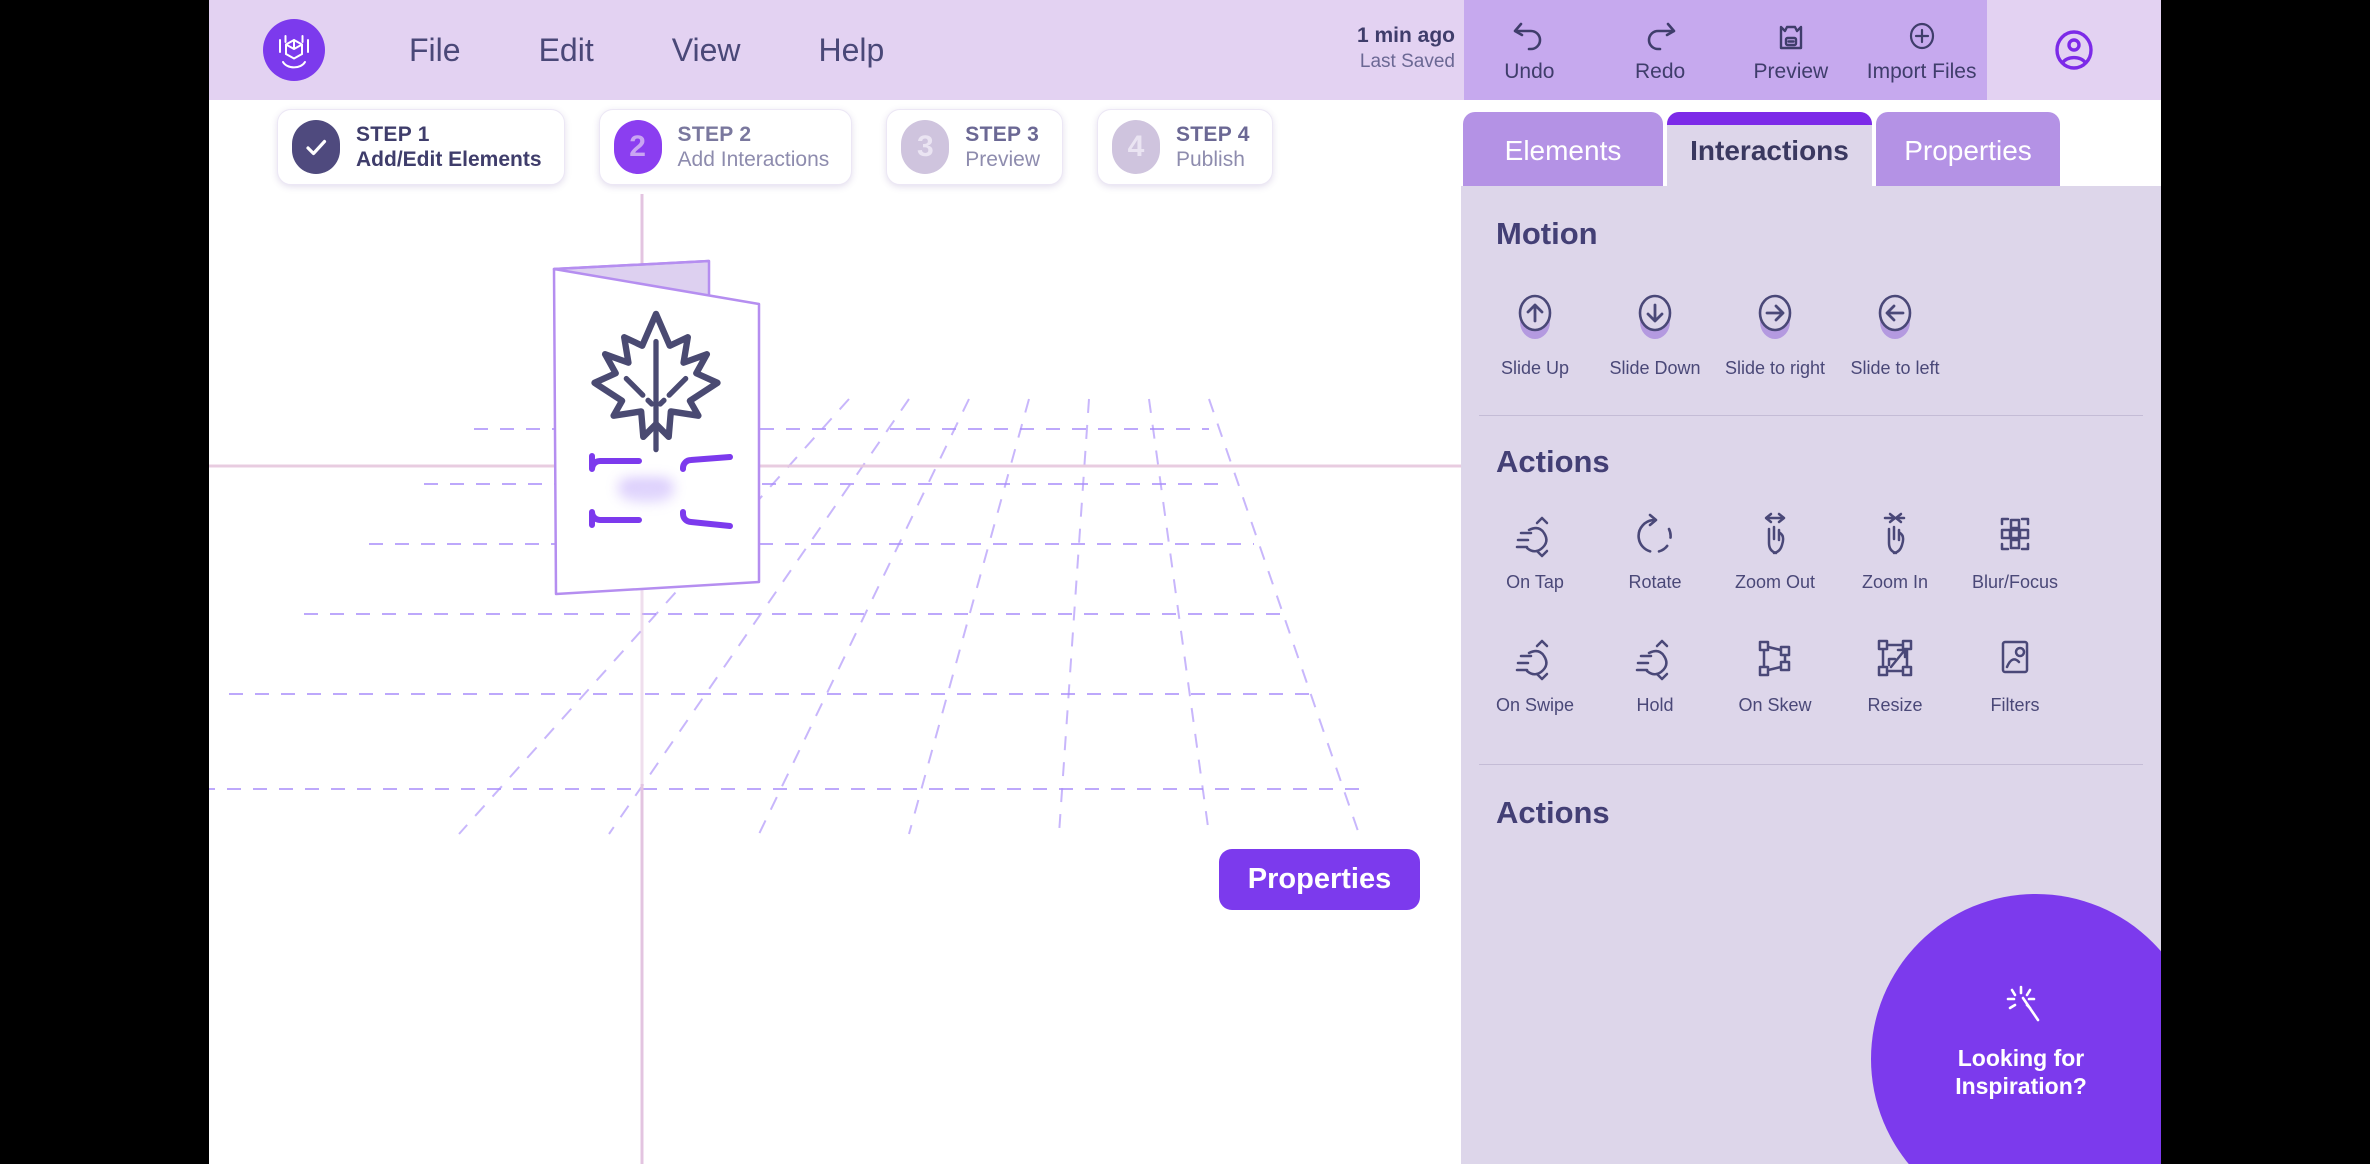 The height and width of the screenshot is (1164, 2370). I want to click on actions-section-title: Actions, so click(1553, 461).